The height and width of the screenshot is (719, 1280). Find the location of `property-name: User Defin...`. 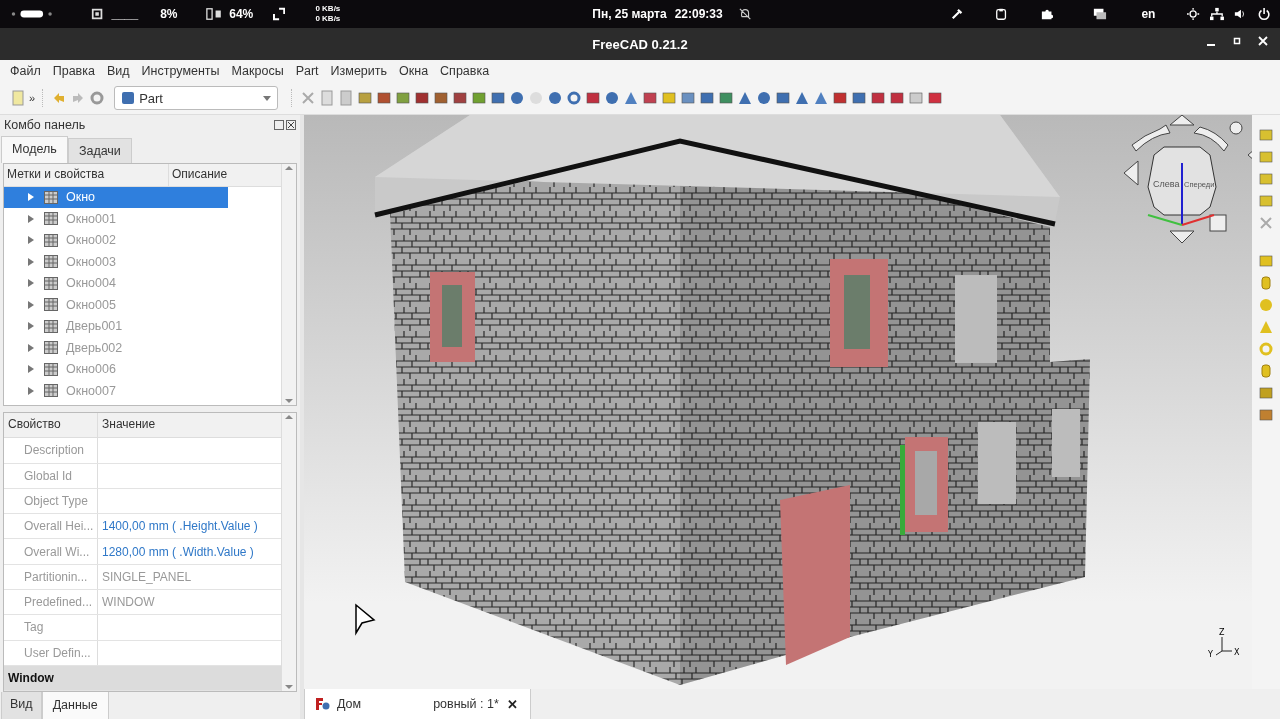

property-name: User Defin... is located at coordinates (51, 652).